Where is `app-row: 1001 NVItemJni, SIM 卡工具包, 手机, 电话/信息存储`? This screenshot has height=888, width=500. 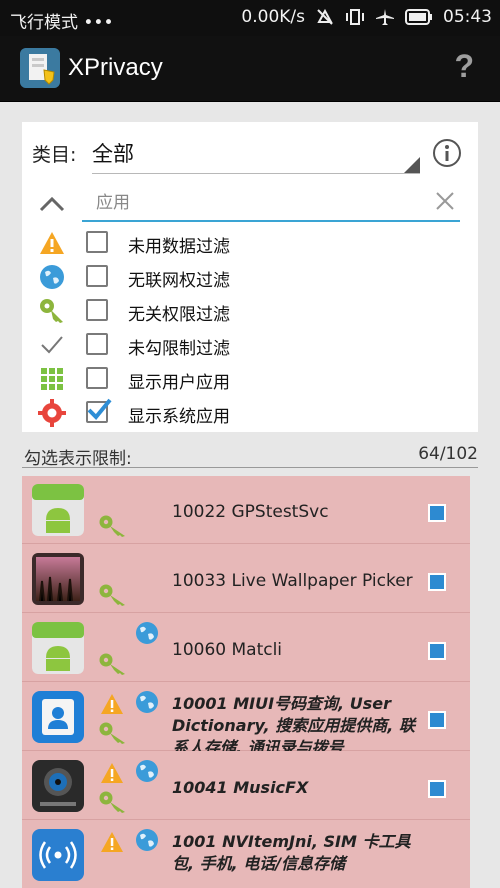
app-row: 1001 NVItemJni, SIM 卡工具包, 手机, 电话/信息存储 is located at coordinates (246, 854).